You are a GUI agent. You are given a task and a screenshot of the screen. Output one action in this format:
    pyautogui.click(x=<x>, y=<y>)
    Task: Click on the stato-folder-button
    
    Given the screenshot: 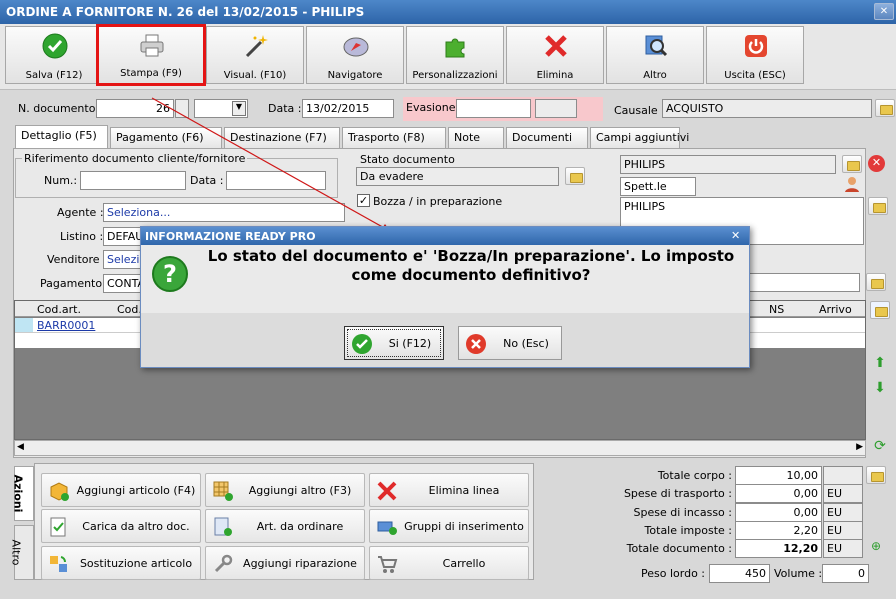 What is the action you would take?
    pyautogui.click(x=575, y=176)
    